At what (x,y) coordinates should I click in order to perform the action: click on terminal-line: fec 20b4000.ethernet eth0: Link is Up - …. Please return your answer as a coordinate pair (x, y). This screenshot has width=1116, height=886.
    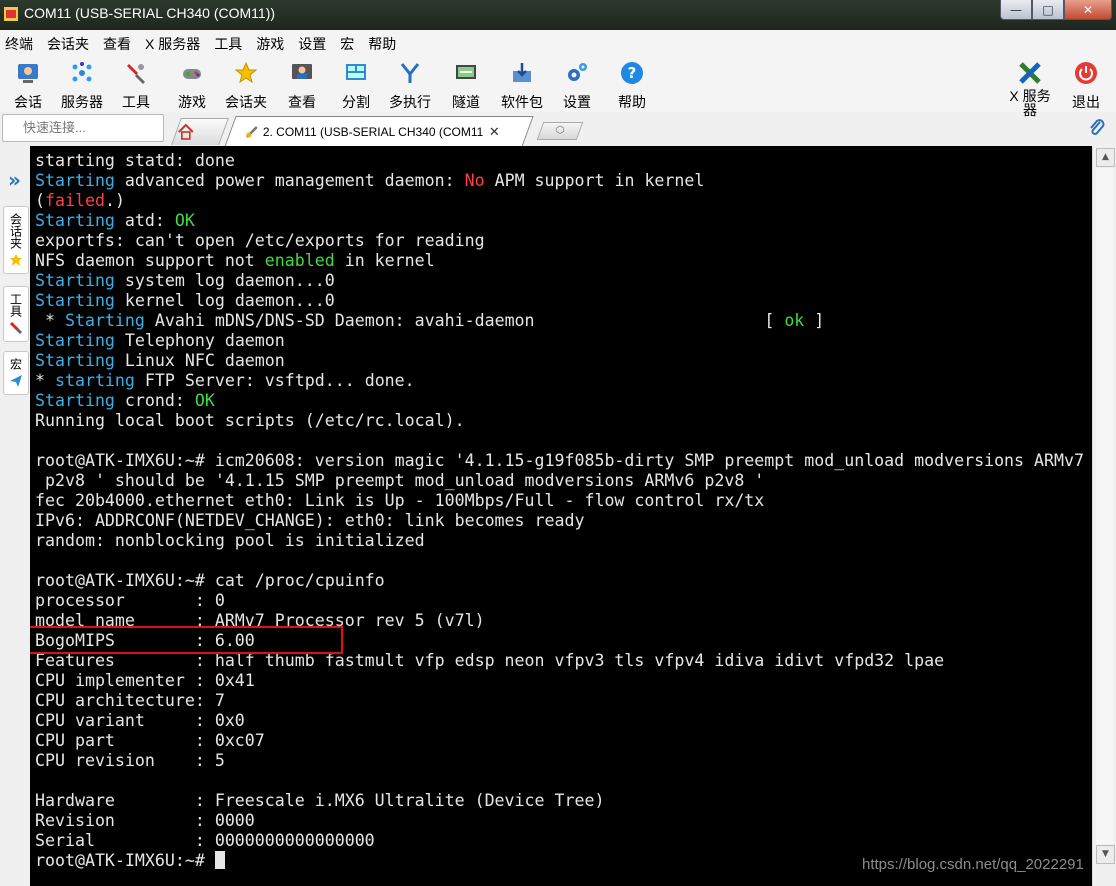
    Looking at the image, I should click on (559, 501).